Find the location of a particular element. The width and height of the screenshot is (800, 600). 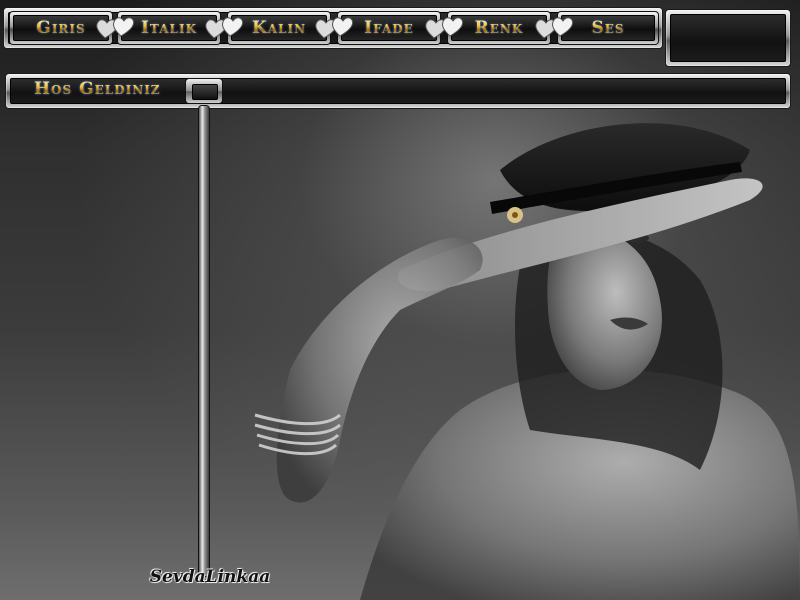

nav-button-label: Kalin is located at coordinates (279, 28).